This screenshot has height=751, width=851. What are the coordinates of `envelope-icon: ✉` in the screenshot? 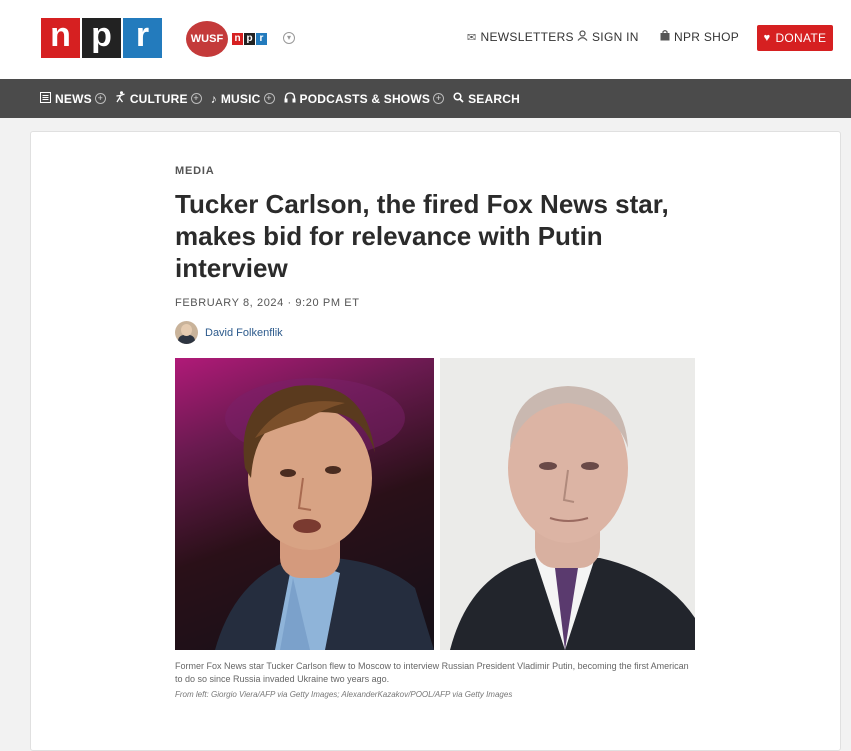 It's located at (472, 37).